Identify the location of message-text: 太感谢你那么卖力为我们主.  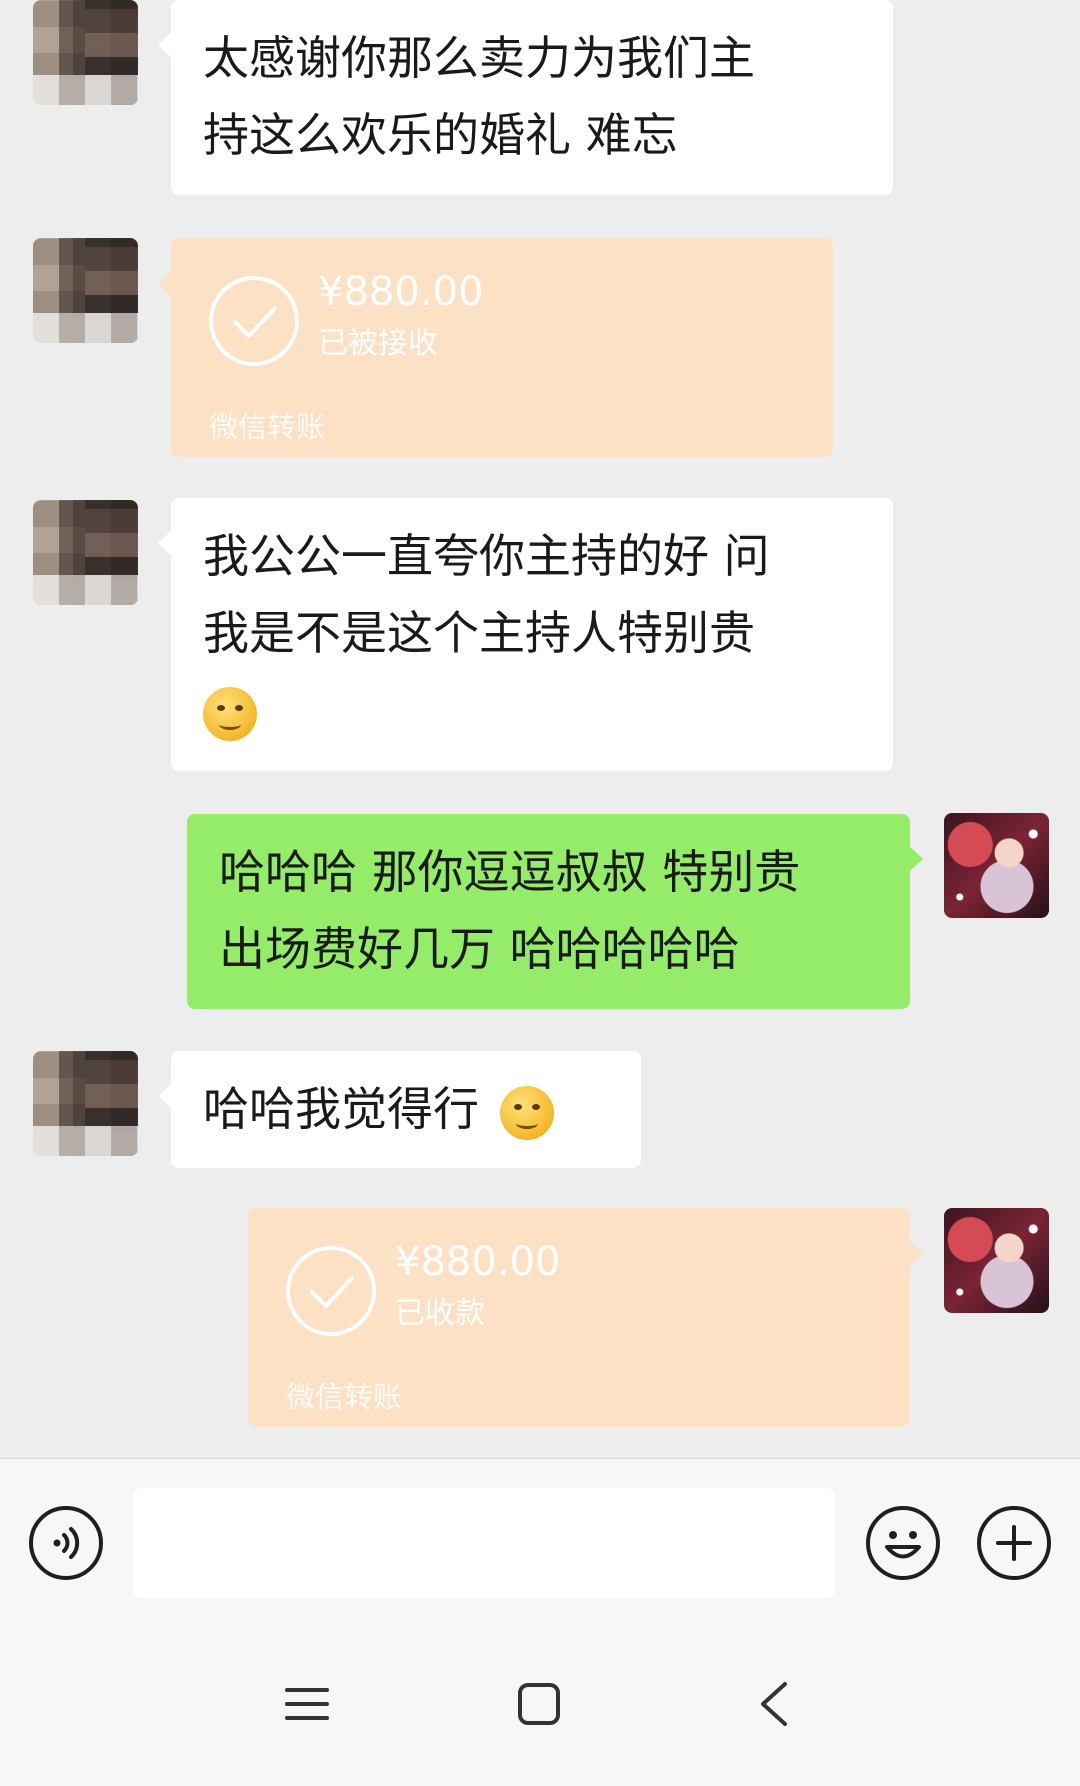
(479, 58).